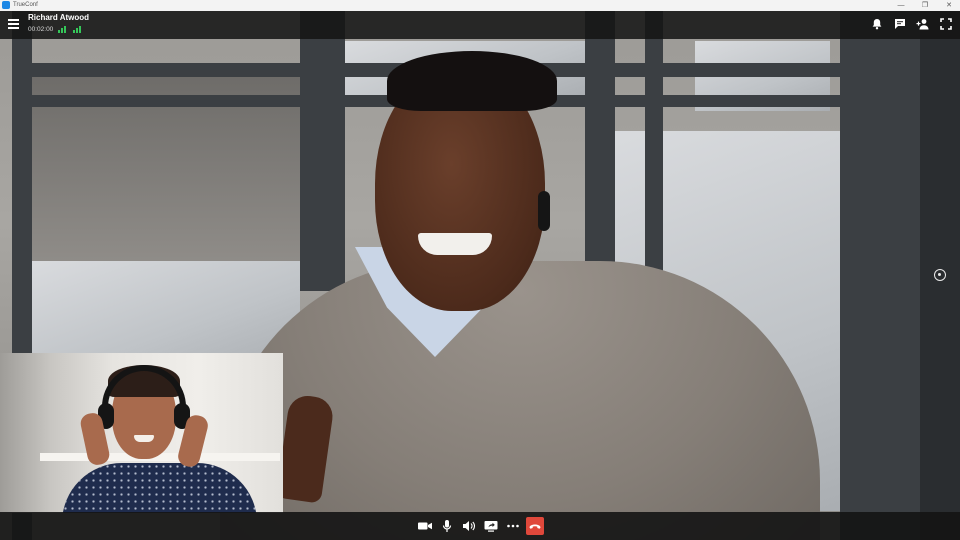  Describe the element at coordinates (25, 5) in the screenshot. I see `app-title: TrueConf` at that location.